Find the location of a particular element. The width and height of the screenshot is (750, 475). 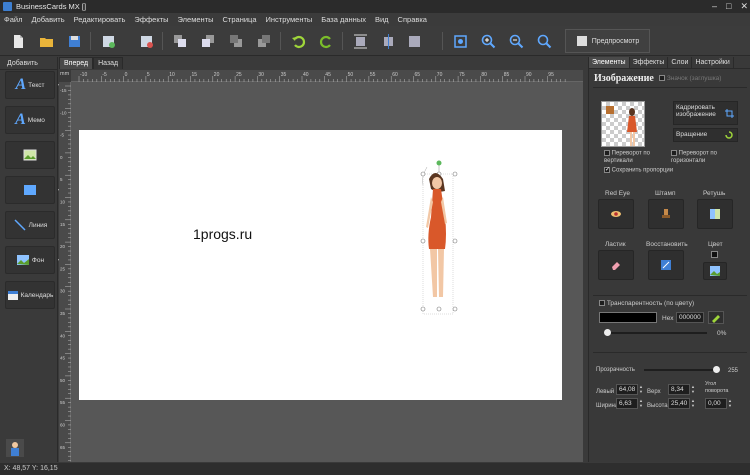

opacity-slider is located at coordinates (680, 370).